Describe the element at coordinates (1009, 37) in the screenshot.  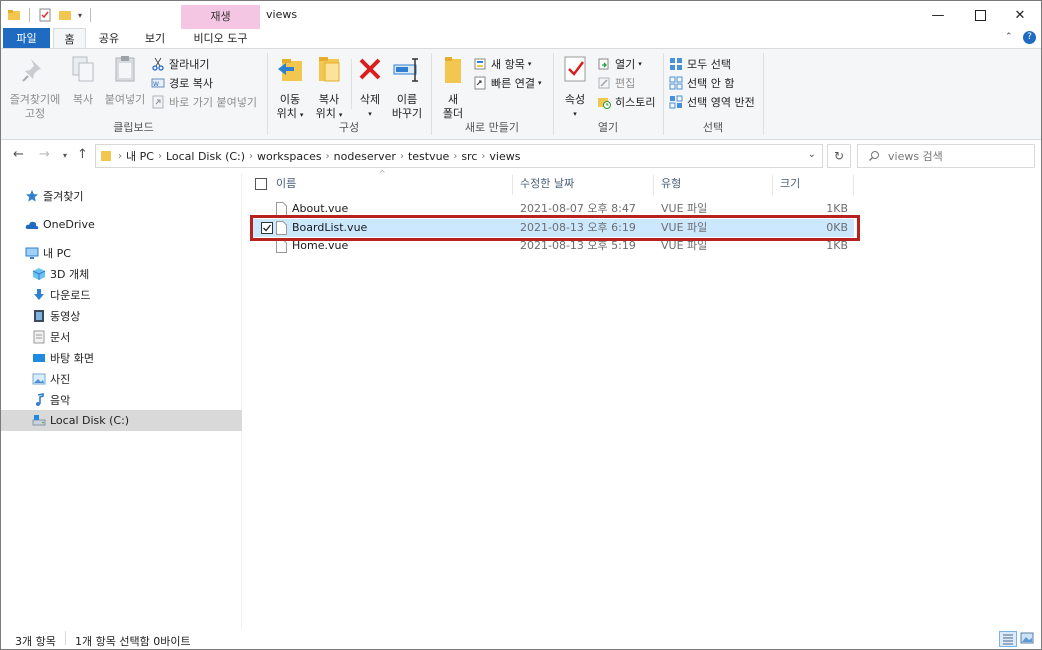
I see `collapse-ribbon-icon: ⌃` at that location.